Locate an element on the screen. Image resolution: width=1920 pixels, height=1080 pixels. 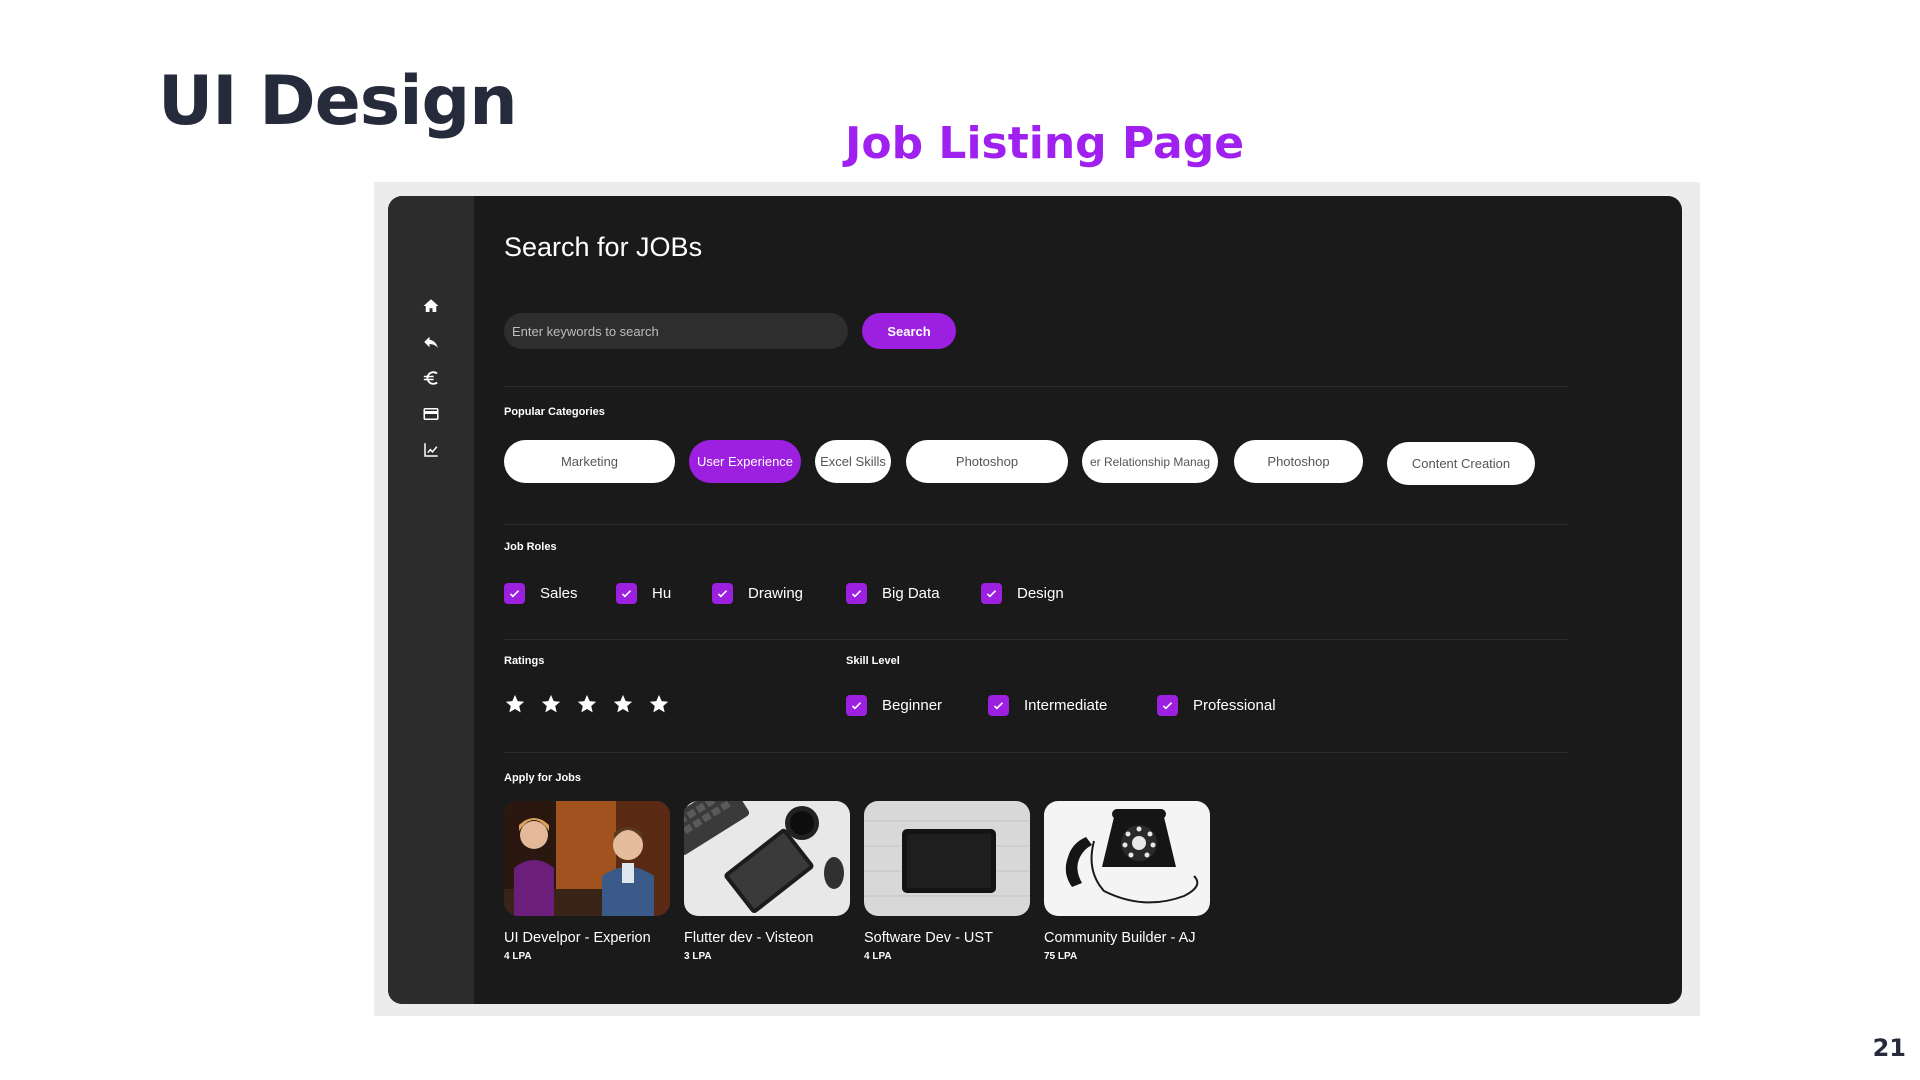
page-number: 21 is located at coordinates (1889, 1048).